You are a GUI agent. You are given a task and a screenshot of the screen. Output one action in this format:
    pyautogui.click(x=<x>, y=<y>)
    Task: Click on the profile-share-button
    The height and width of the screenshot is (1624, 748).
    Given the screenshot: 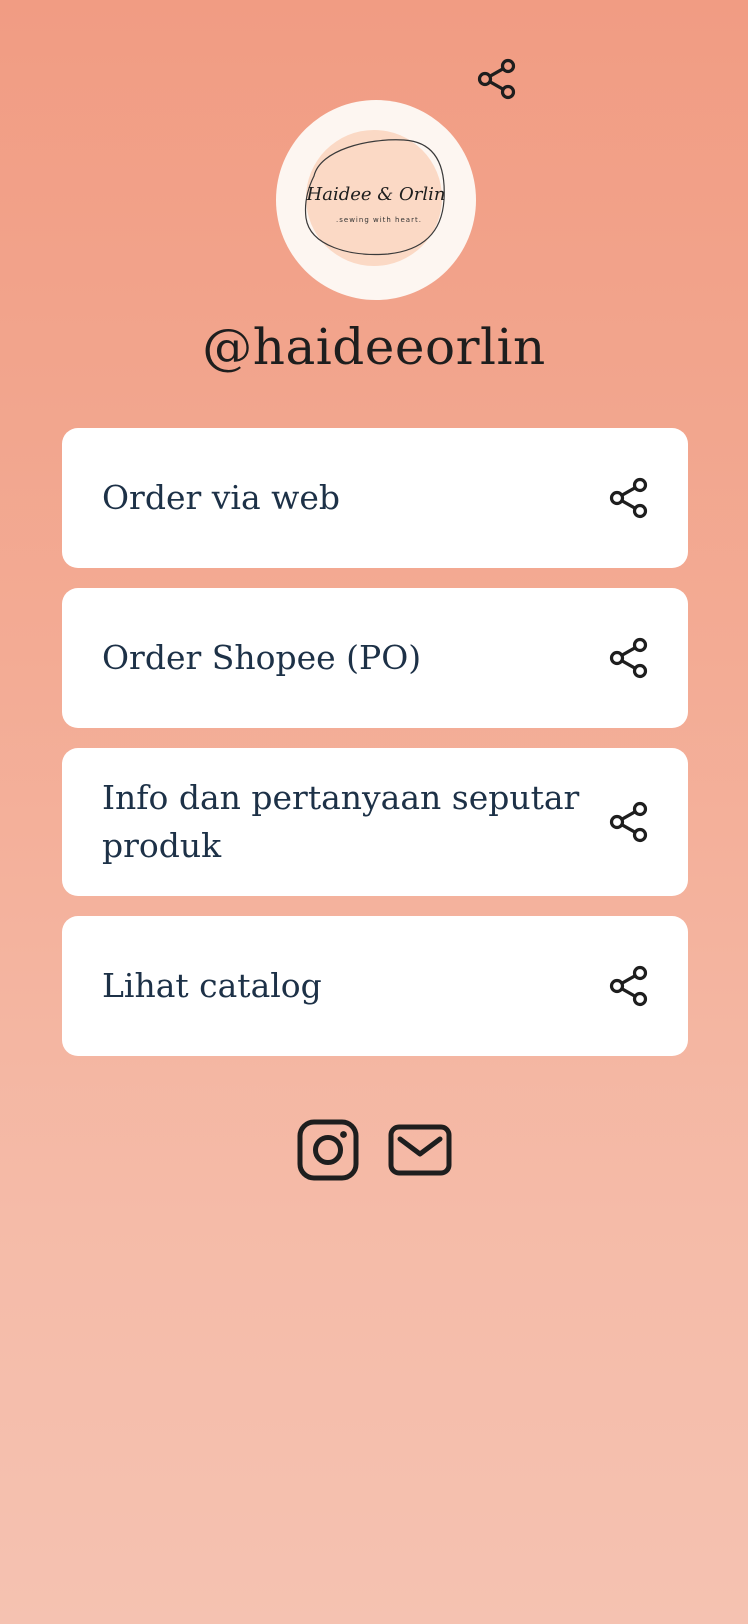 What is the action you would take?
    pyautogui.click(x=497, y=79)
    